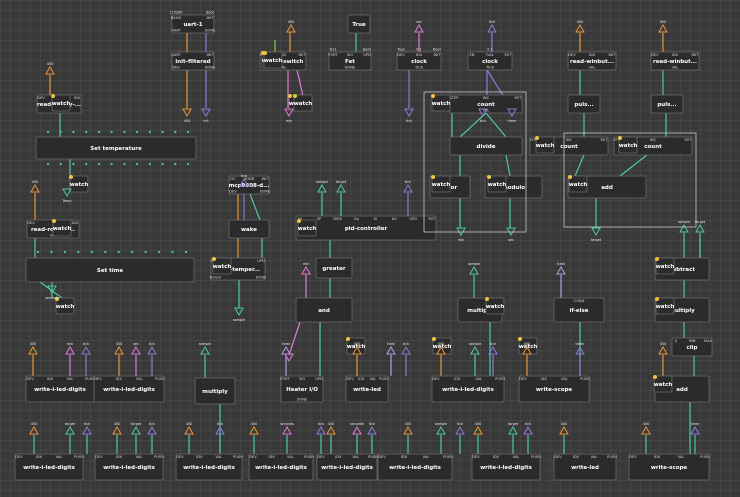 This screenshot has width=740, height=497. Describe the element at coordinates (129, 389) in the screenshot. I see `node-w4b: write-i-led-digits DEV IDX VAL PUSH` at that location.